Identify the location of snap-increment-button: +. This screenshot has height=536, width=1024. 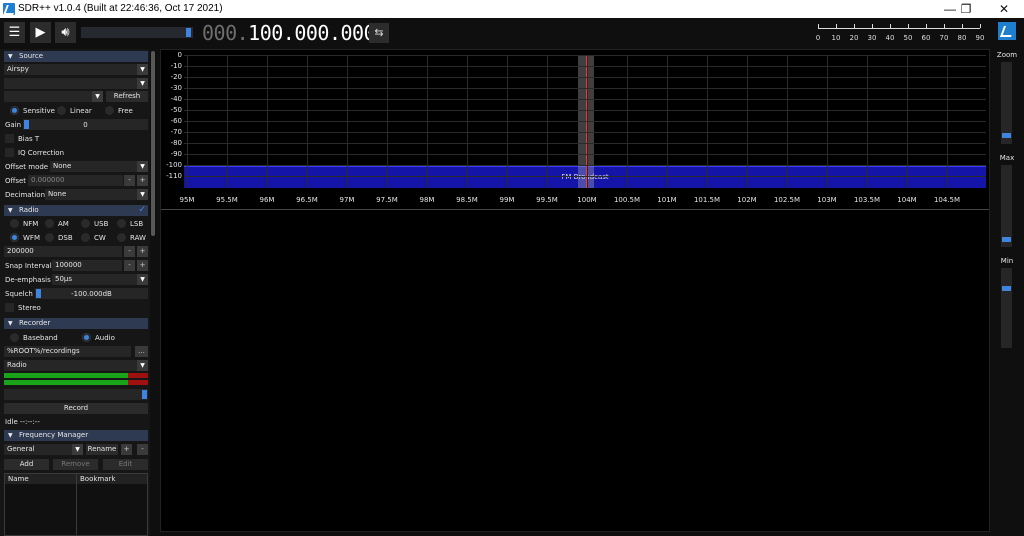
(142, 265).